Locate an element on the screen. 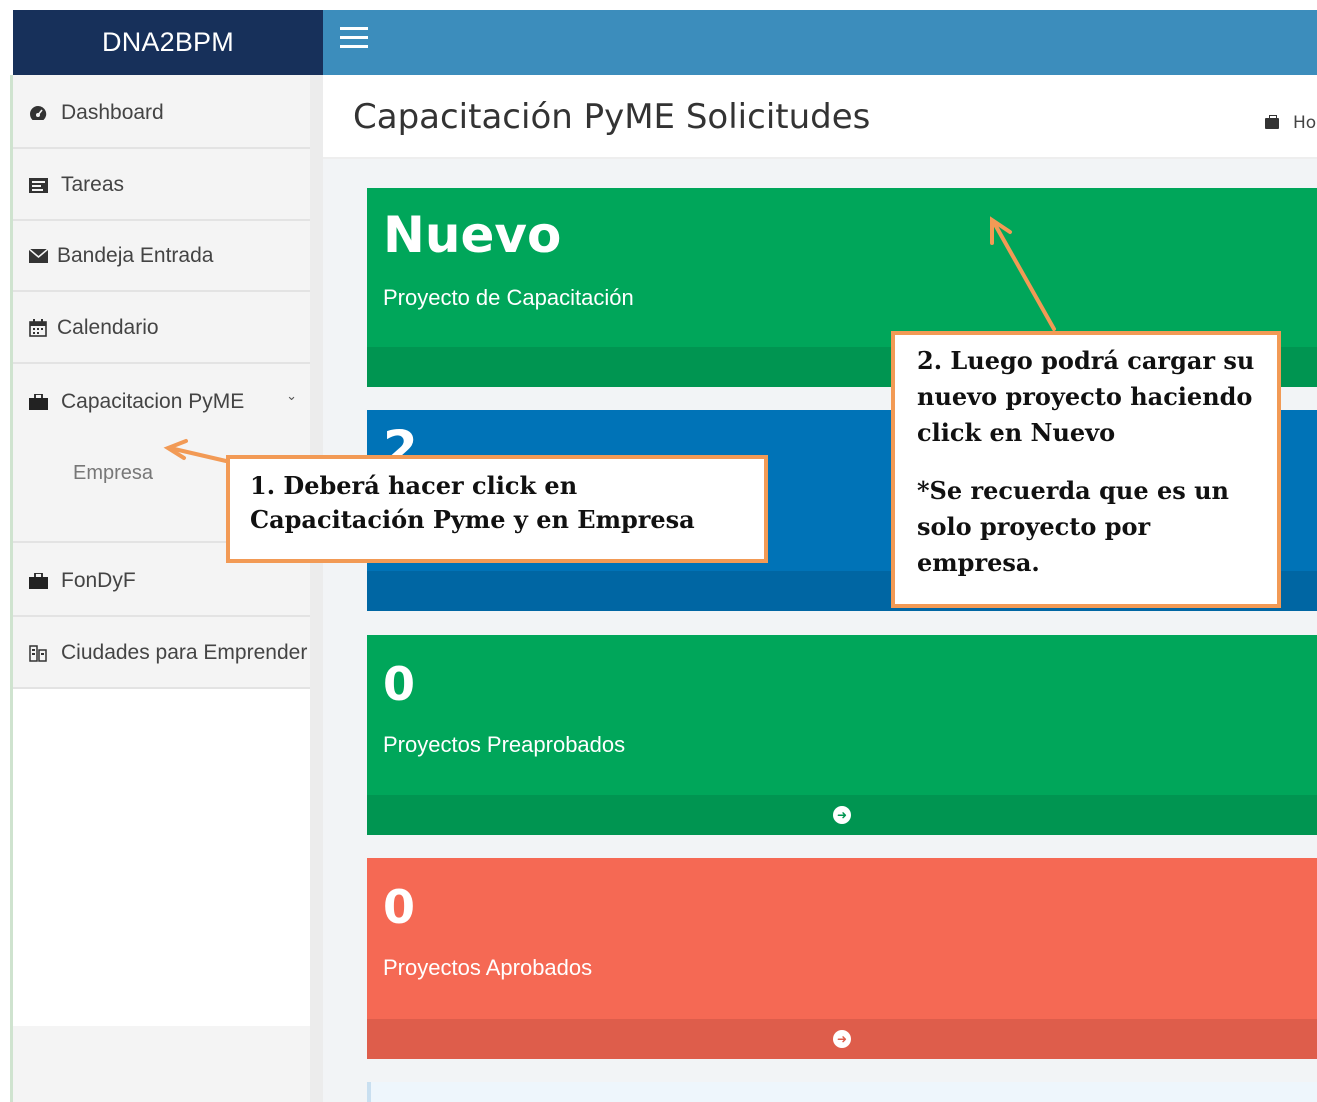 The image size is (1317, 1102). sidebar-item-bandeja: Bandeja Entrada is located at coordinates (168, 257).